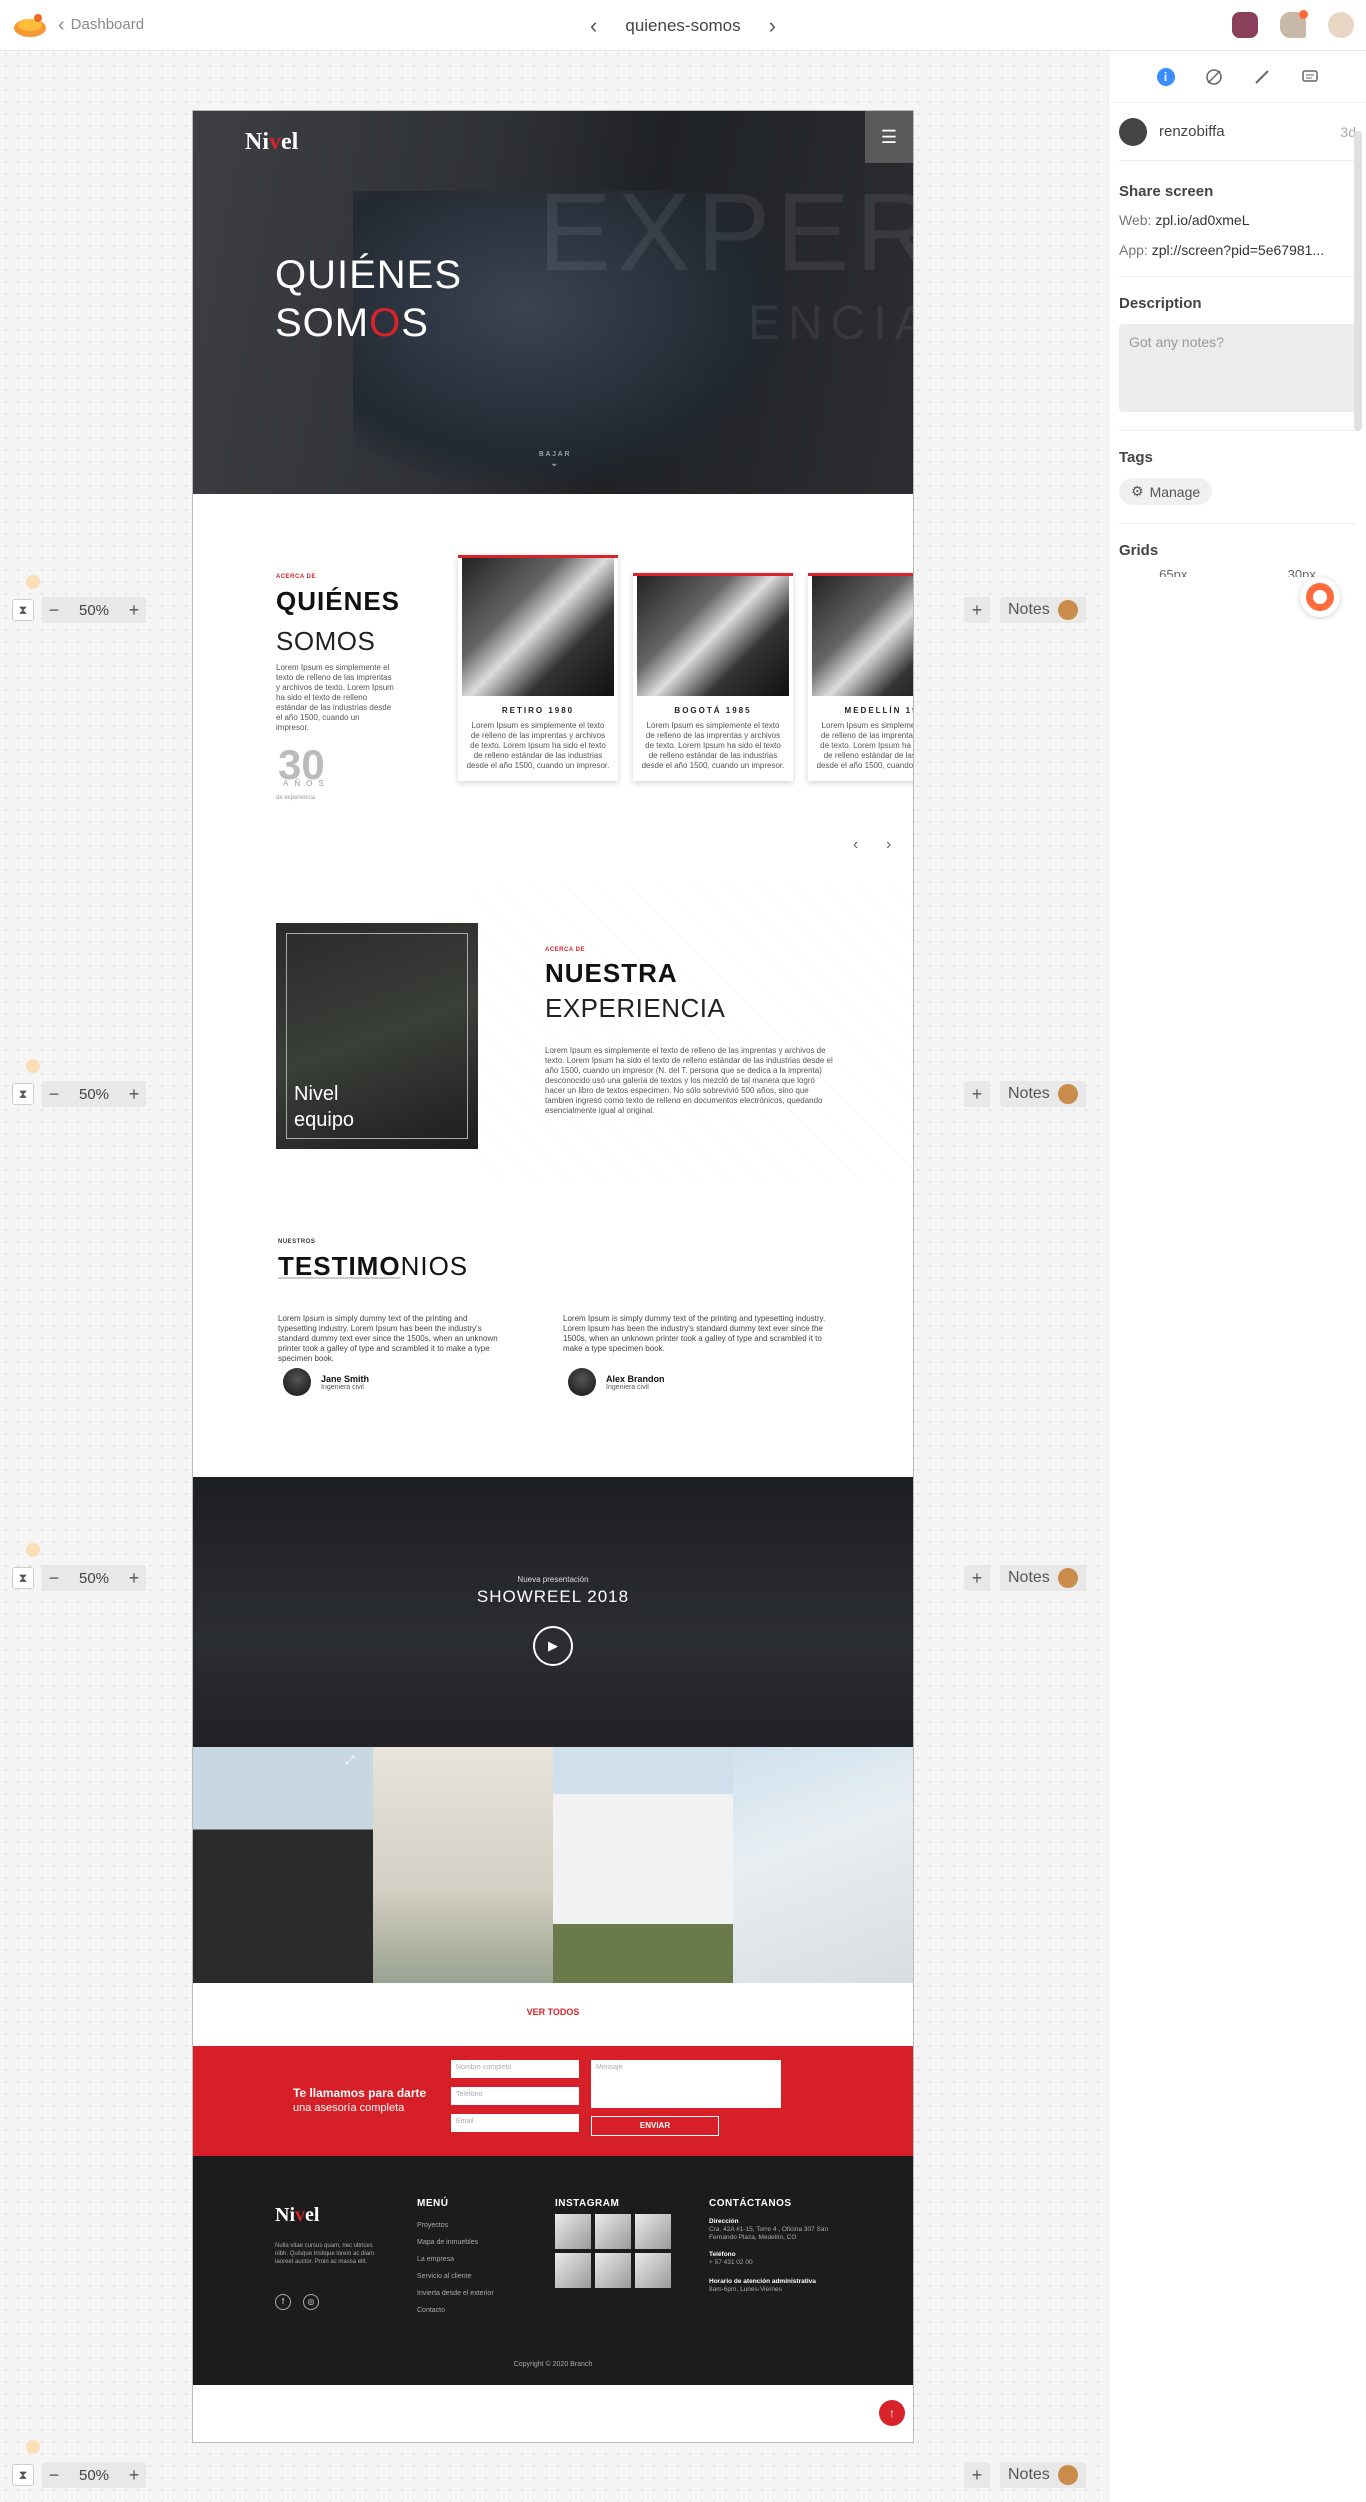  Describe the element at coordinates (1175, 491) in the screenshot. I see `manage-label: Manage` at that location.